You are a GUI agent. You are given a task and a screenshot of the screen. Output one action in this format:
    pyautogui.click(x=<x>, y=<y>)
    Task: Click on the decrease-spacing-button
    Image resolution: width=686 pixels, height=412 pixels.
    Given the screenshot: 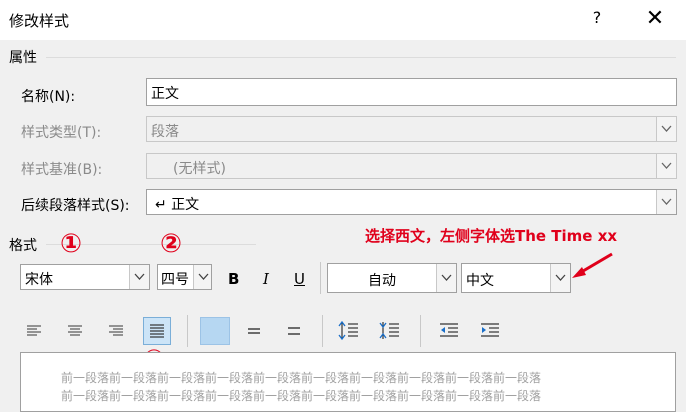 What is the action you would take?
    pyautogui.click(x=390, y=331)
    